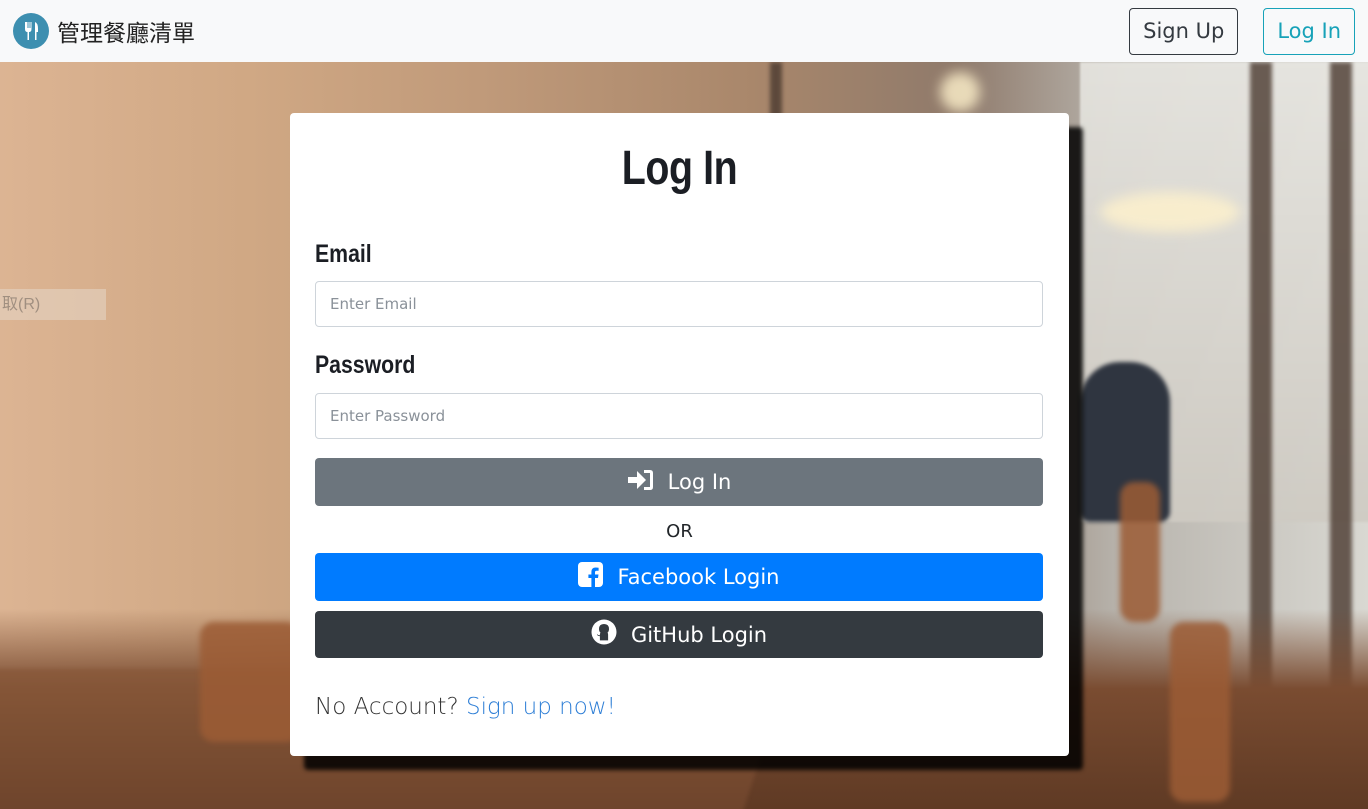 This screenshot has height=809, width=1368. Describe the element at coordinates (698, 577) in the screenshot. I see `facebook-login-label: Facebook Login` at that location.